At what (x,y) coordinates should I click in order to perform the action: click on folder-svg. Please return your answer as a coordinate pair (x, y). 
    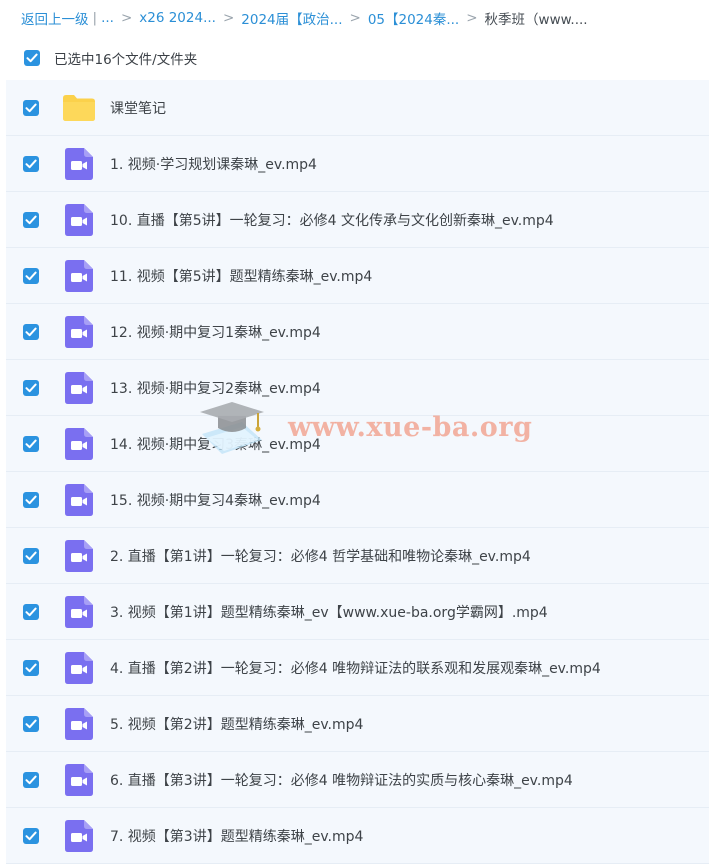
    Looking at the image, I should click on (79, 107).